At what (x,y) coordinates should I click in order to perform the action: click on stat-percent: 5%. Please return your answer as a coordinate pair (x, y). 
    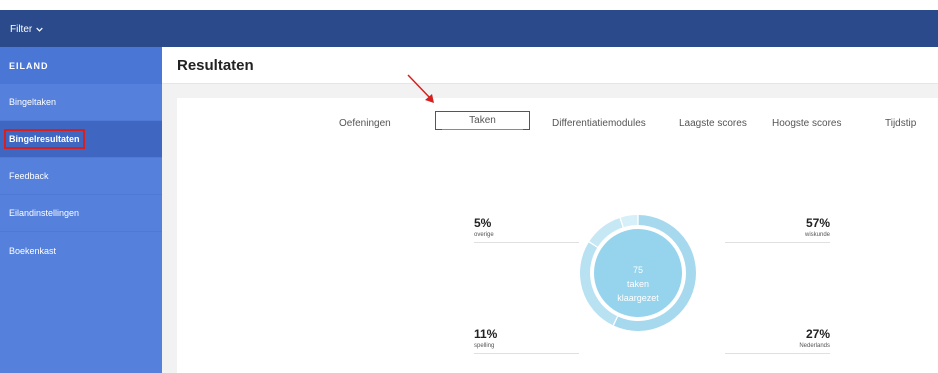
    Looking at the image, I should click on (483, 223).